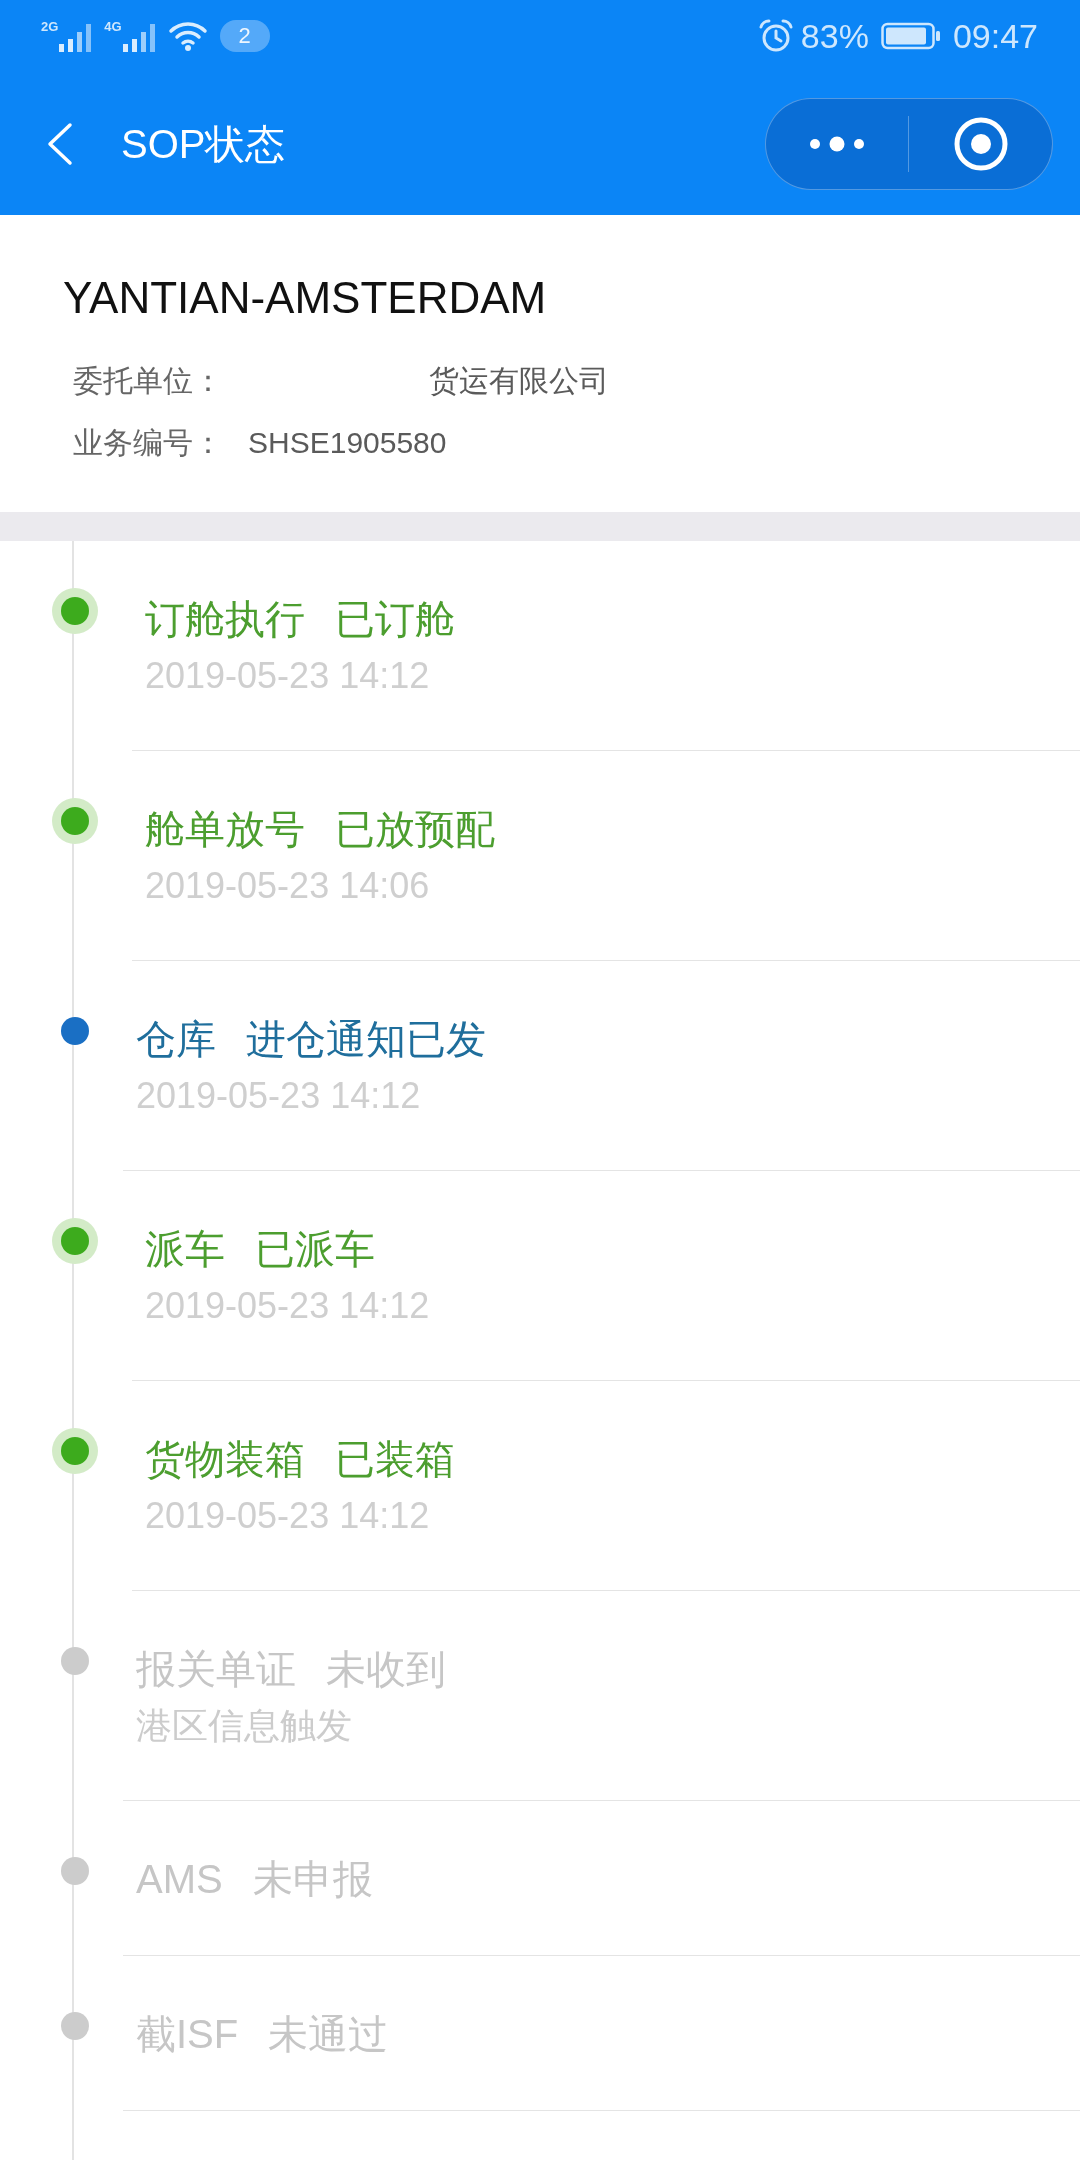 Image resolution: width=1080 pixels, height=2160 pixels. Describe the element at coordinates (834, 36) in the screenshot. I see `battery-percent: 83%` at that location.